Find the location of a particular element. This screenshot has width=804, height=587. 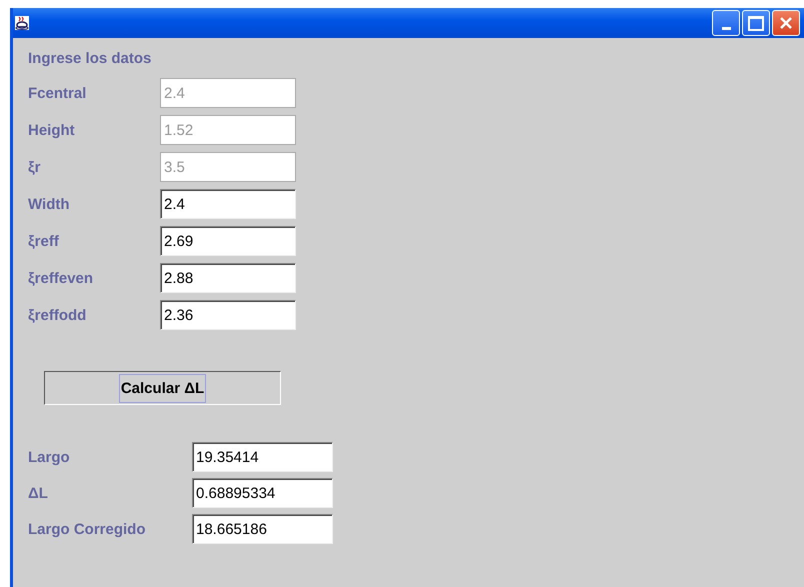

result-label: Largo is located at coordinates (49, 457).